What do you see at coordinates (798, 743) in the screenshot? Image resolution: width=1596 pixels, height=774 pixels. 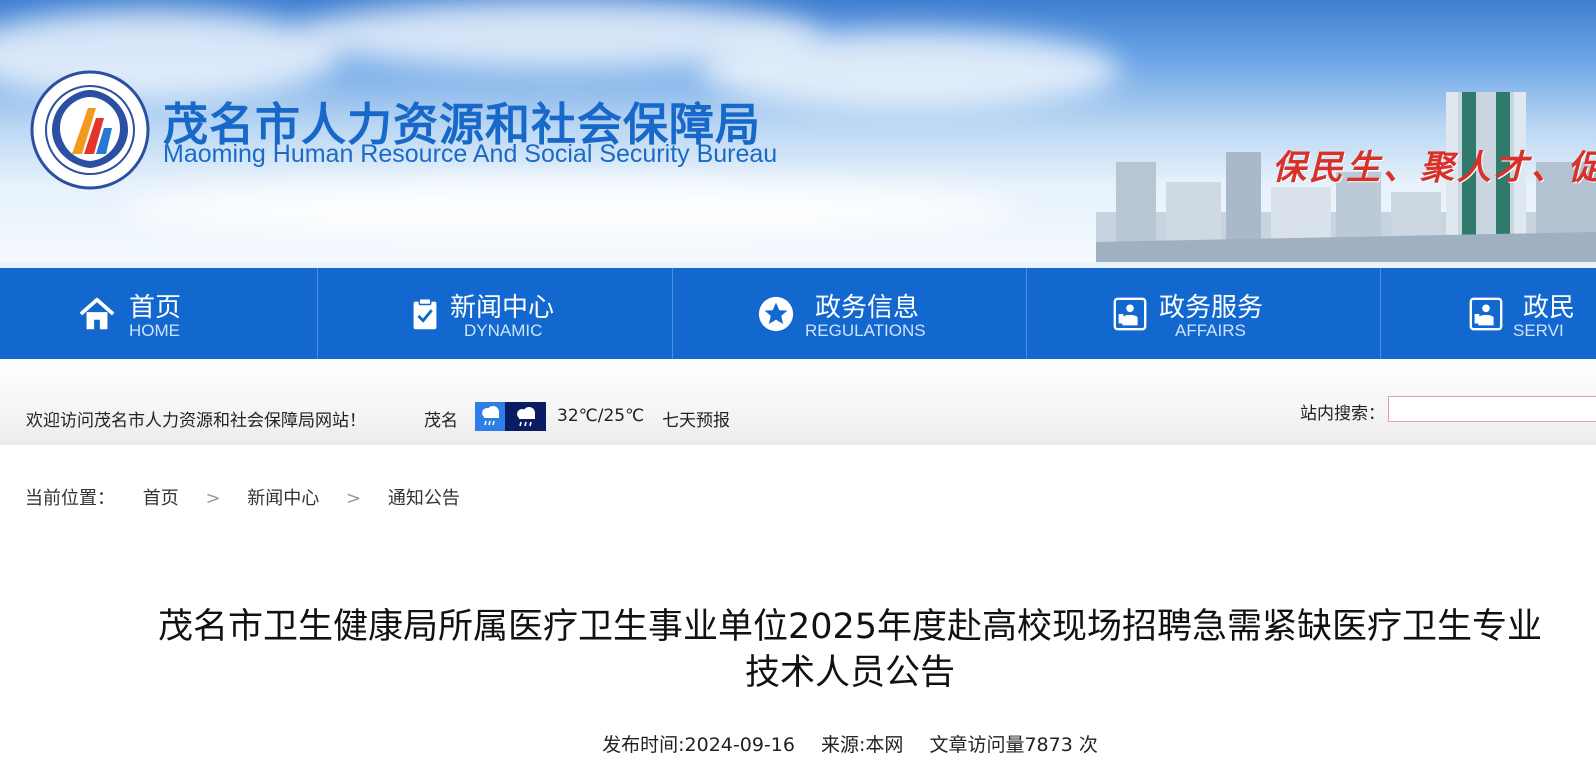 I see `article-meta: 发布时间:2024-09-16 来源:本网 文章访问量7873 次` at bounding box center [798, 743].